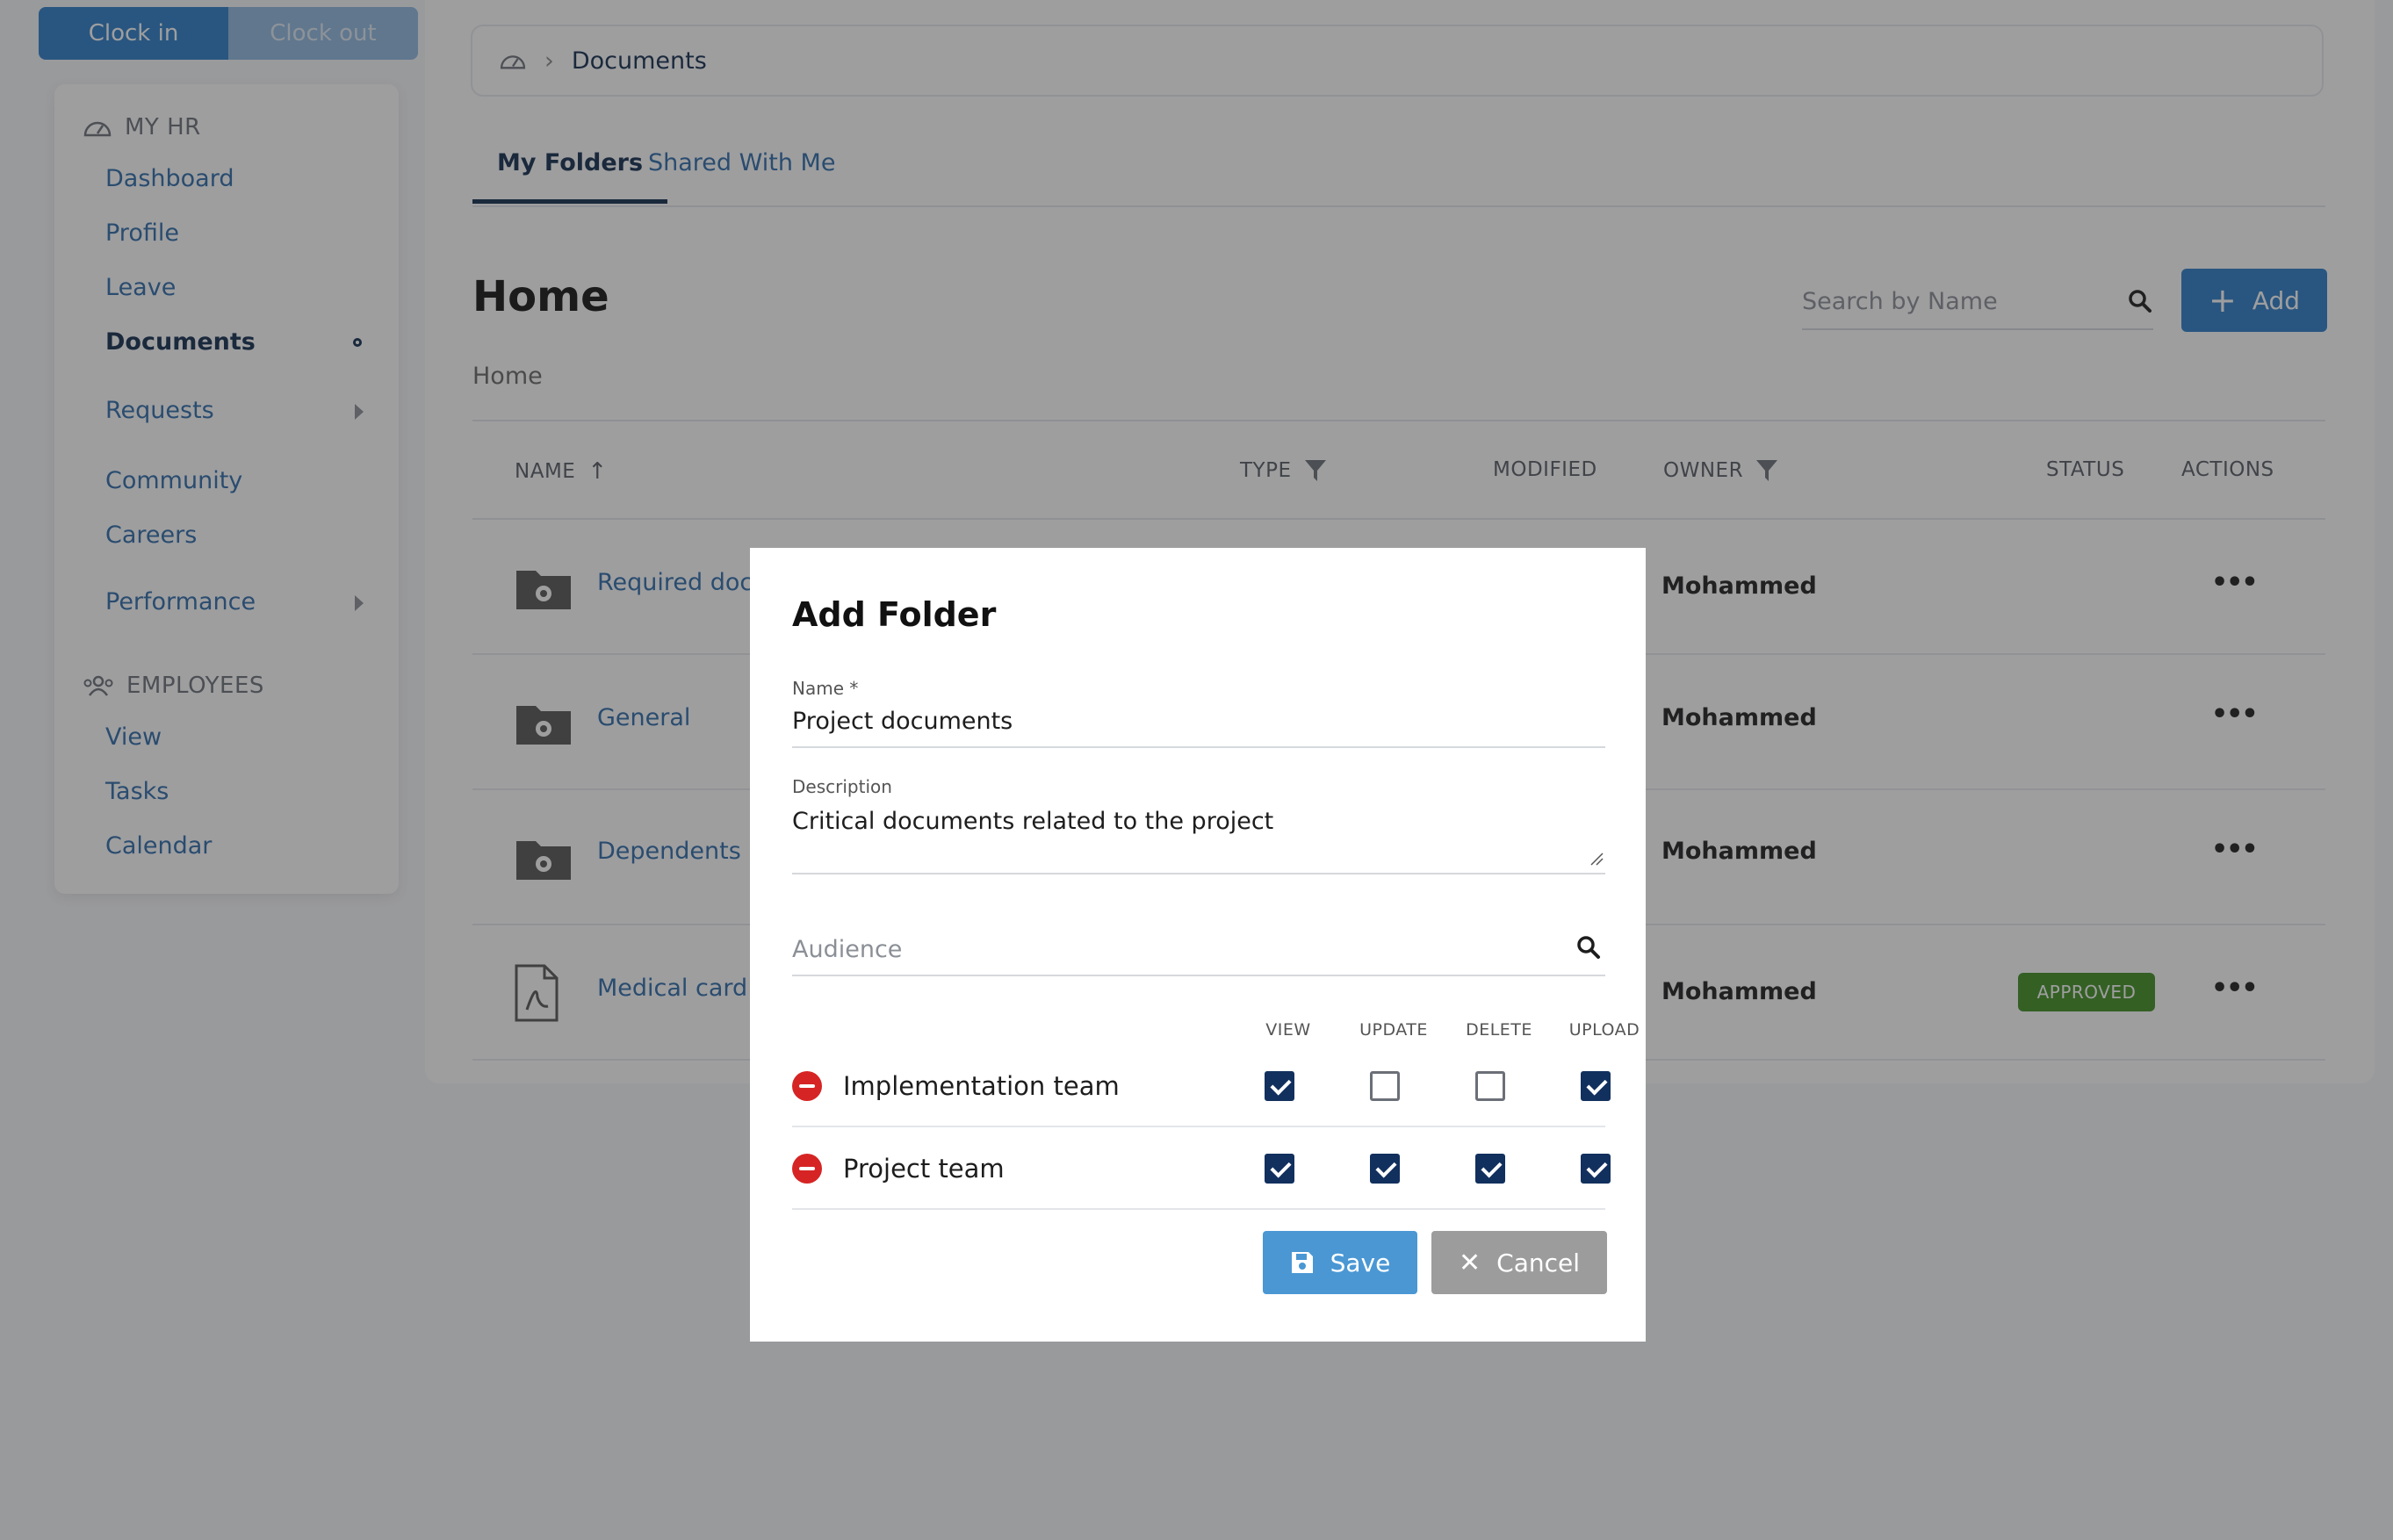 The image size is (2393, 1540). Describe the element at coordinates (847, 949) in the screenshot. I see `audience-input: Audience` at that location.